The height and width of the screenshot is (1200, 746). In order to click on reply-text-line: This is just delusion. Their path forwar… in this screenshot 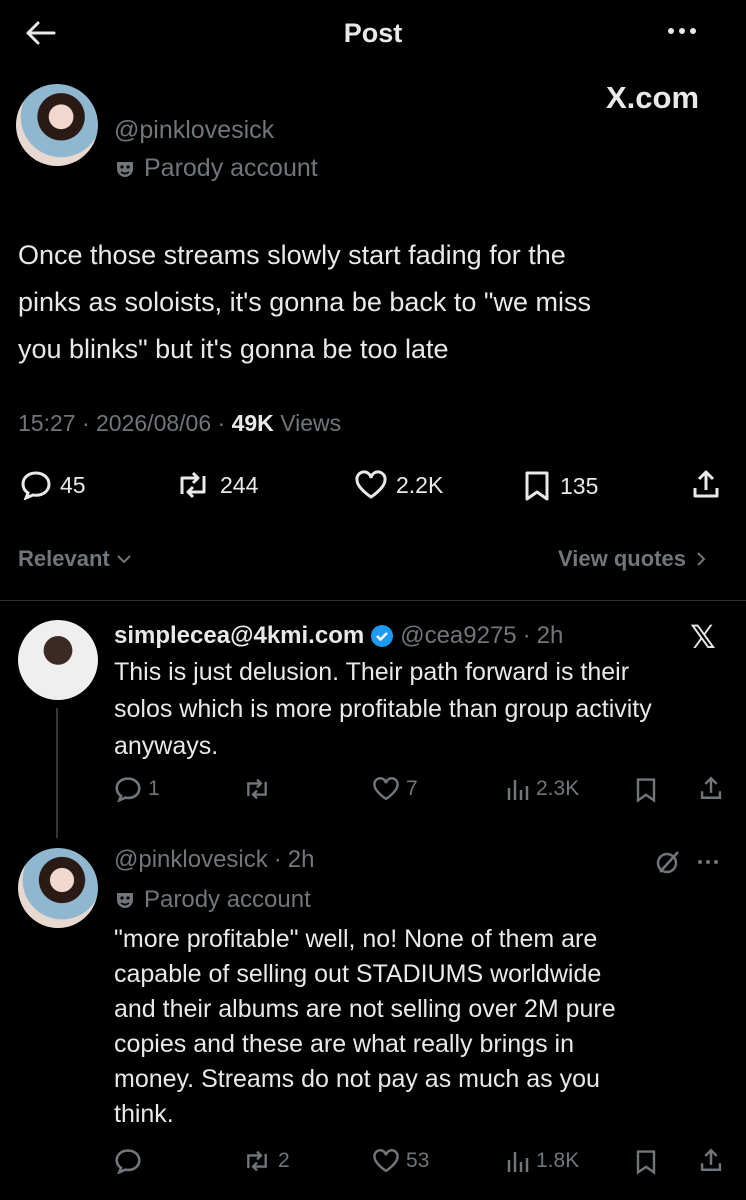, I will do `click(372, 672)`.